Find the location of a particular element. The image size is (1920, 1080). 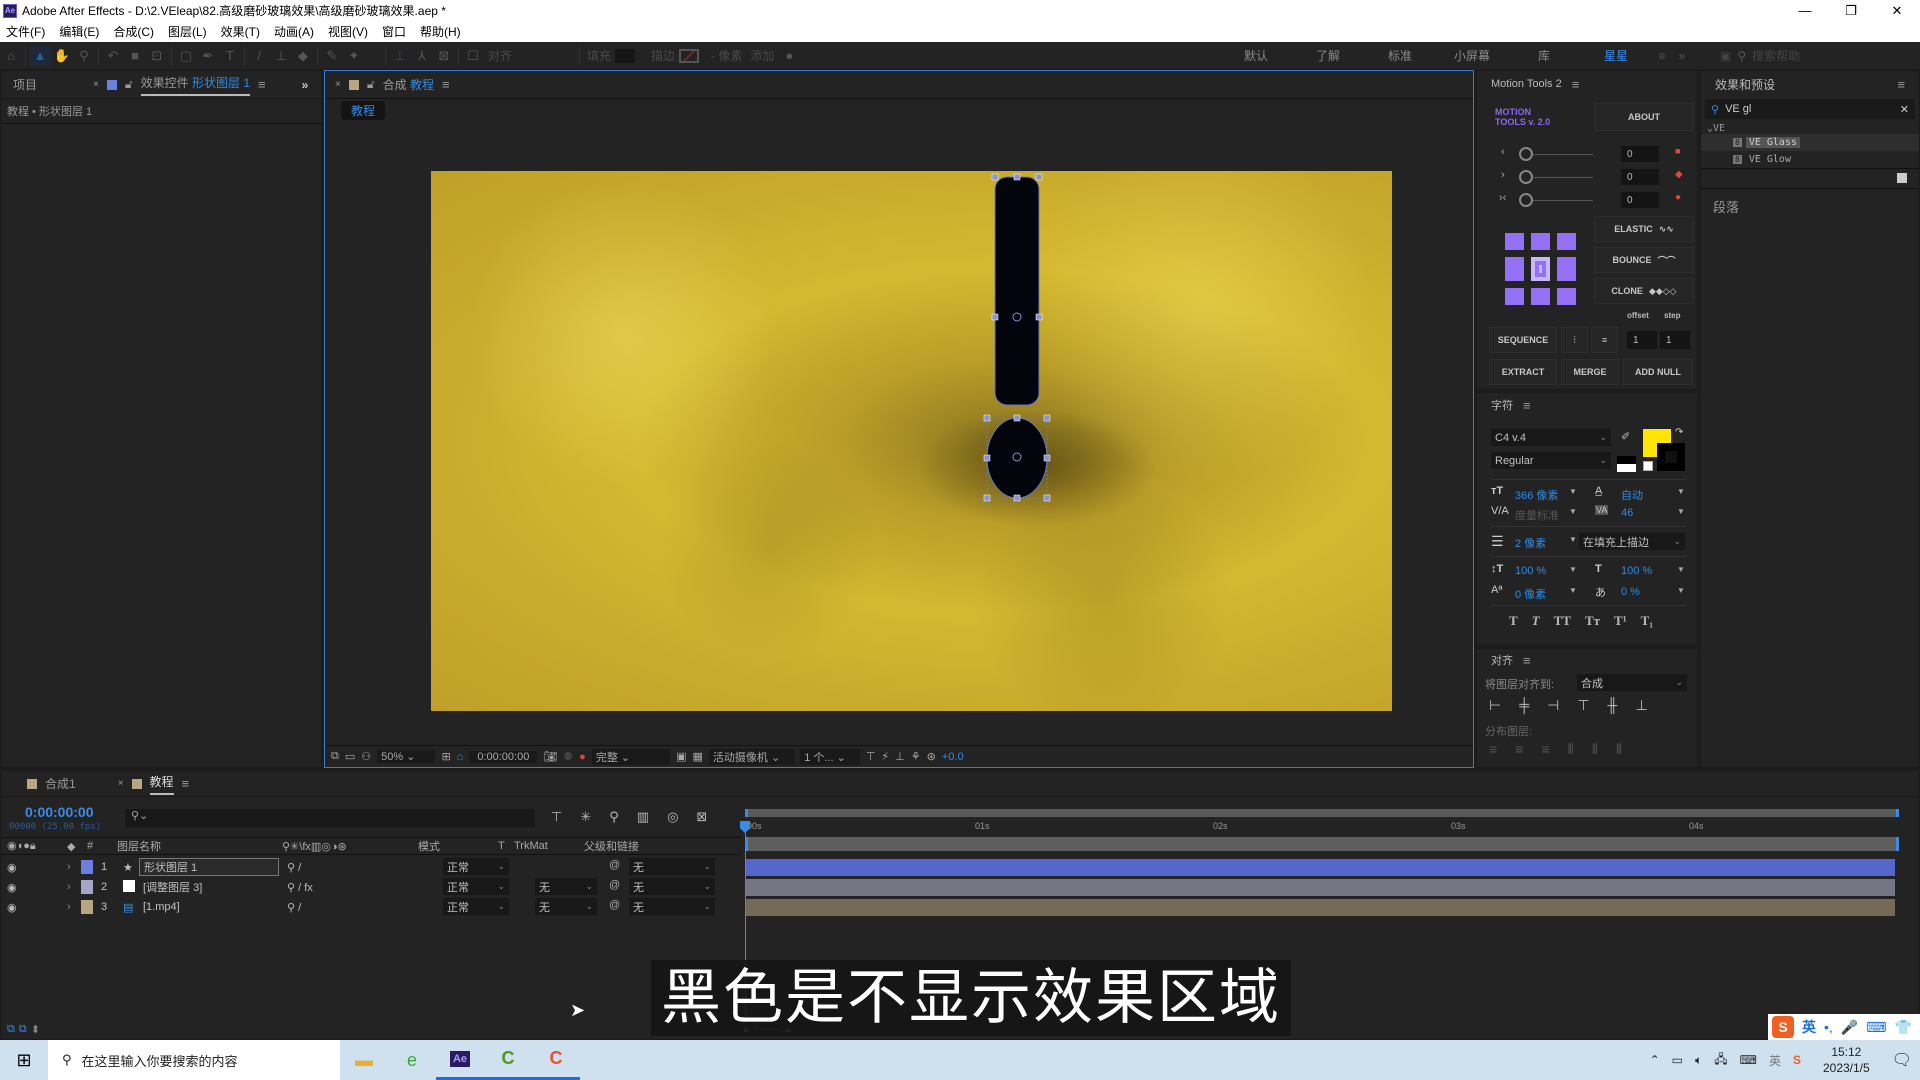

battery-icon: ▭ is located at coordinates (1677, 1060).